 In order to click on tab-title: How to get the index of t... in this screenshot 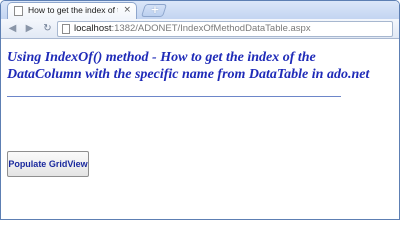, I will do `click(73, 10)`.